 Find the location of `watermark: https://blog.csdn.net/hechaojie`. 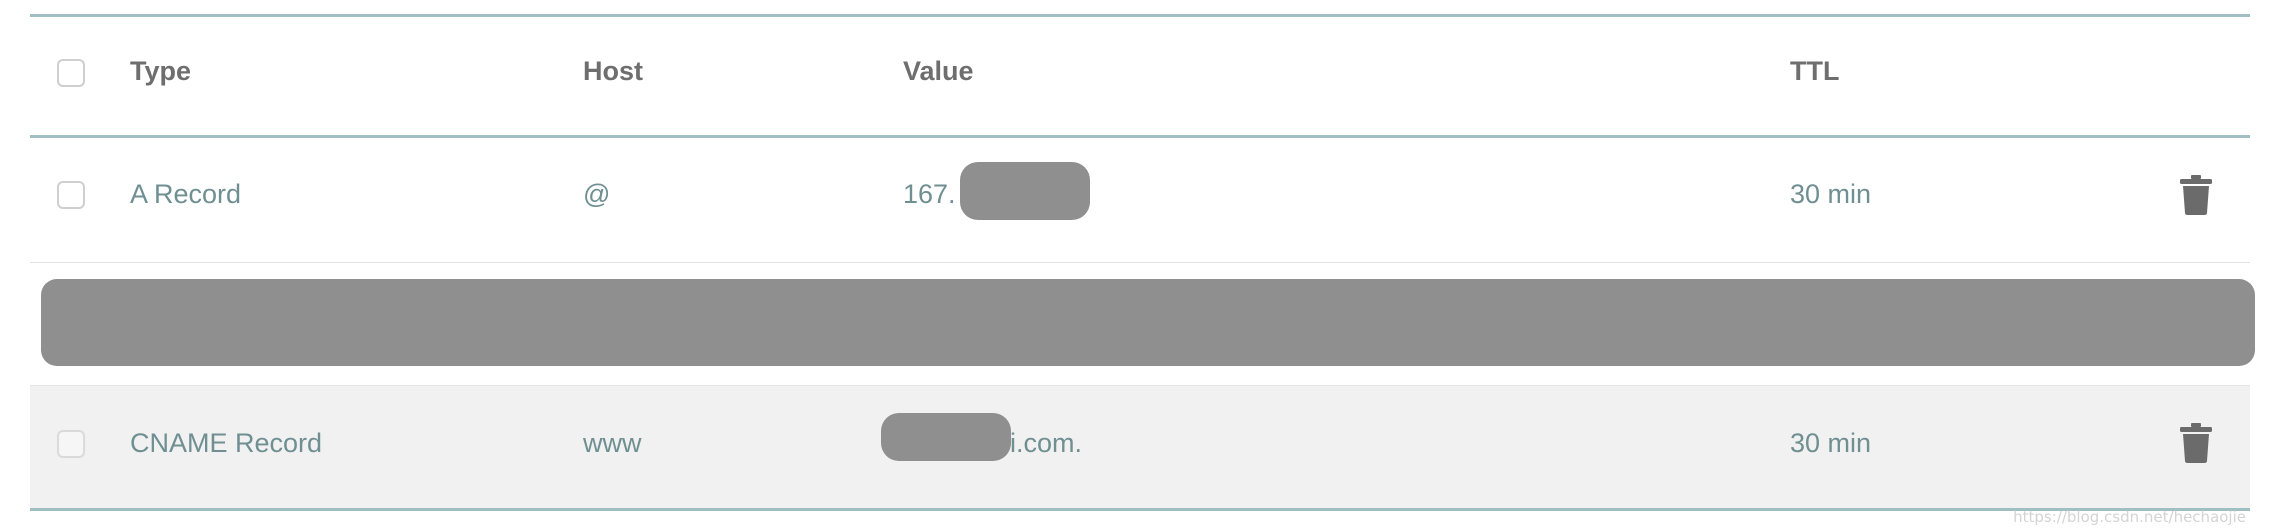

watermark: https://blog.csdn.net/hechaojie is located at coordinates (2129, 517).